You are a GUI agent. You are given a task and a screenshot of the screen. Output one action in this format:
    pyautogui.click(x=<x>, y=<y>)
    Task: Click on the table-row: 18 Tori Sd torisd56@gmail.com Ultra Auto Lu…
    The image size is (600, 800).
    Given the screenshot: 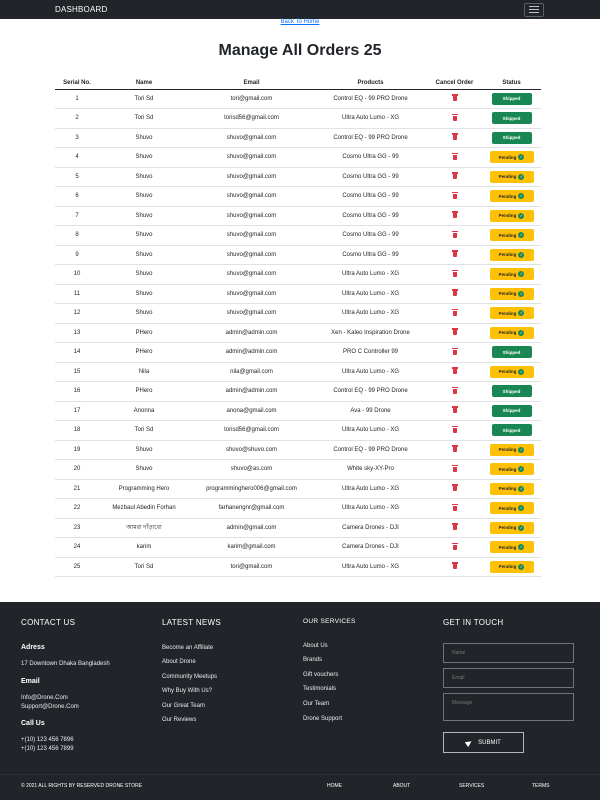 What is the action you would take?
    pyautogui.click(x=298, y=430)
    